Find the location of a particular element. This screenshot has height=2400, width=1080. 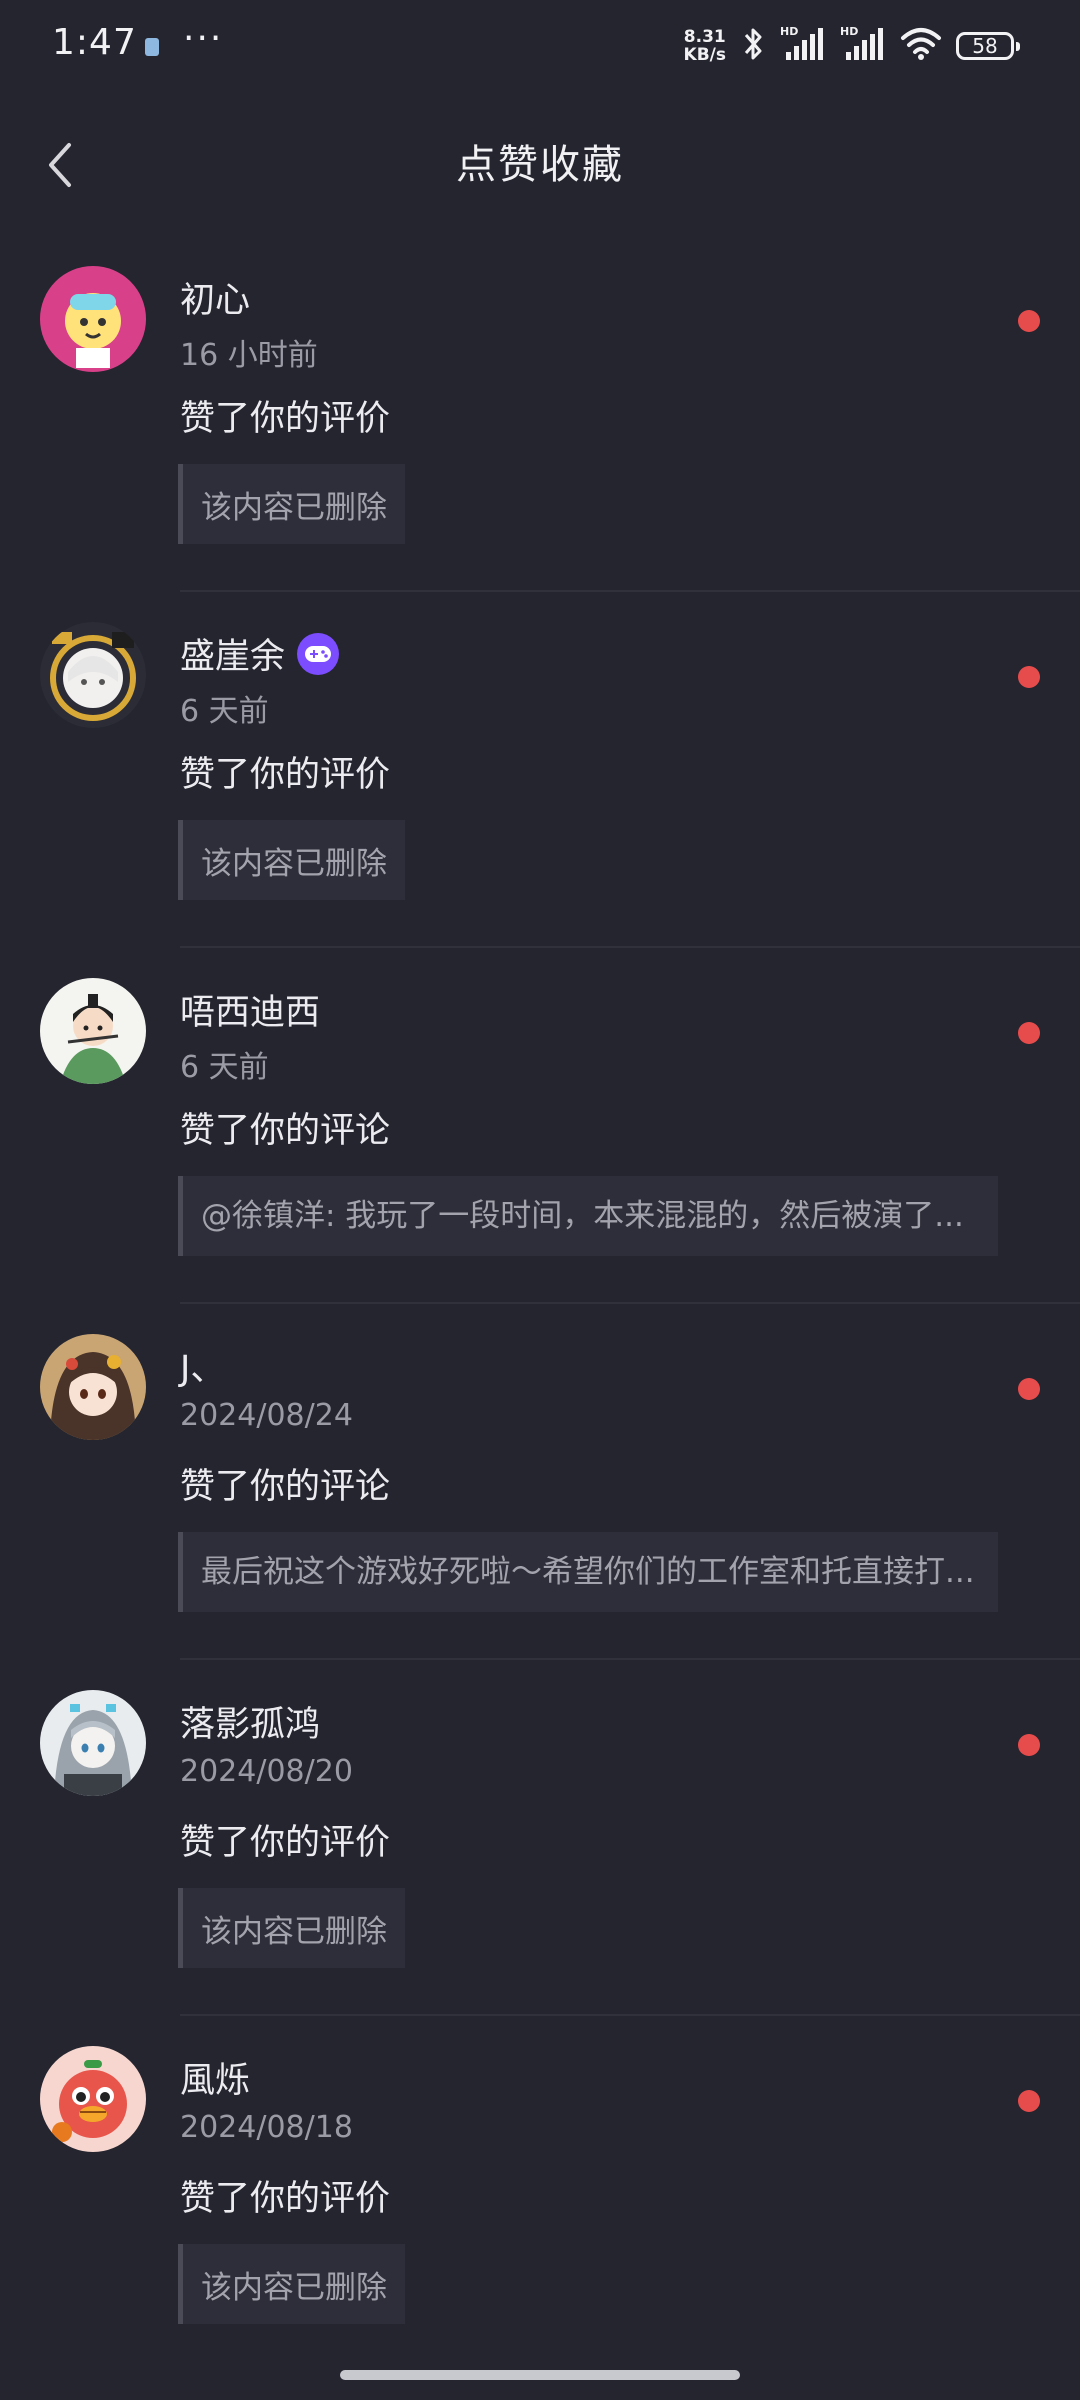

wifi-icon is located at coordinates (921, 46).